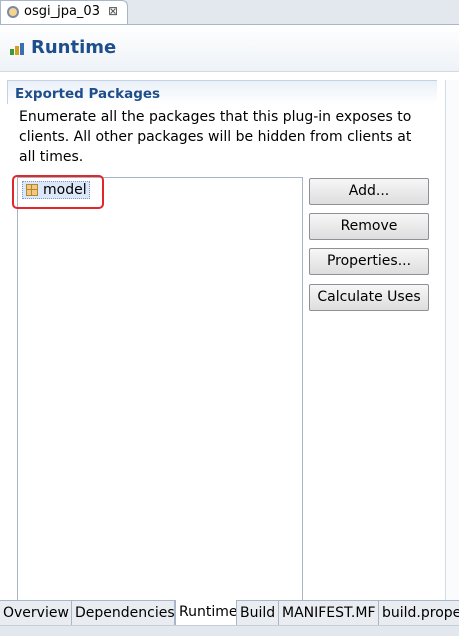  I want to click on tab-overview: Overview, so click(36, 613).